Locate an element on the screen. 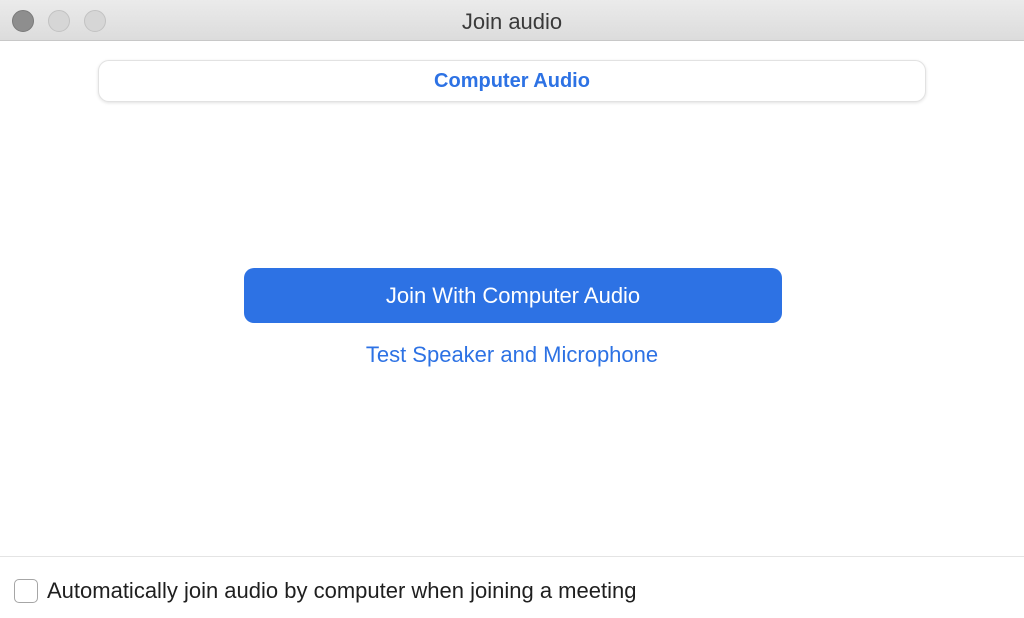 The image size is (1024, 618). footer-divider is located at coordinates (512, 556).